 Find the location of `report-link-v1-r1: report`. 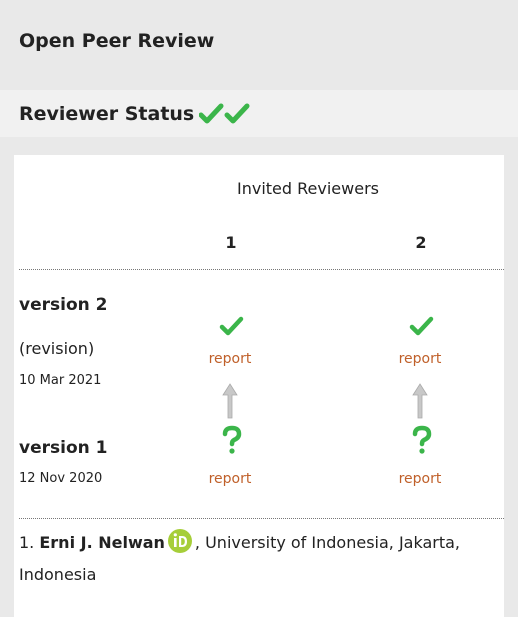

report-link-v1-r1: report is located at coordinates (230, 479).